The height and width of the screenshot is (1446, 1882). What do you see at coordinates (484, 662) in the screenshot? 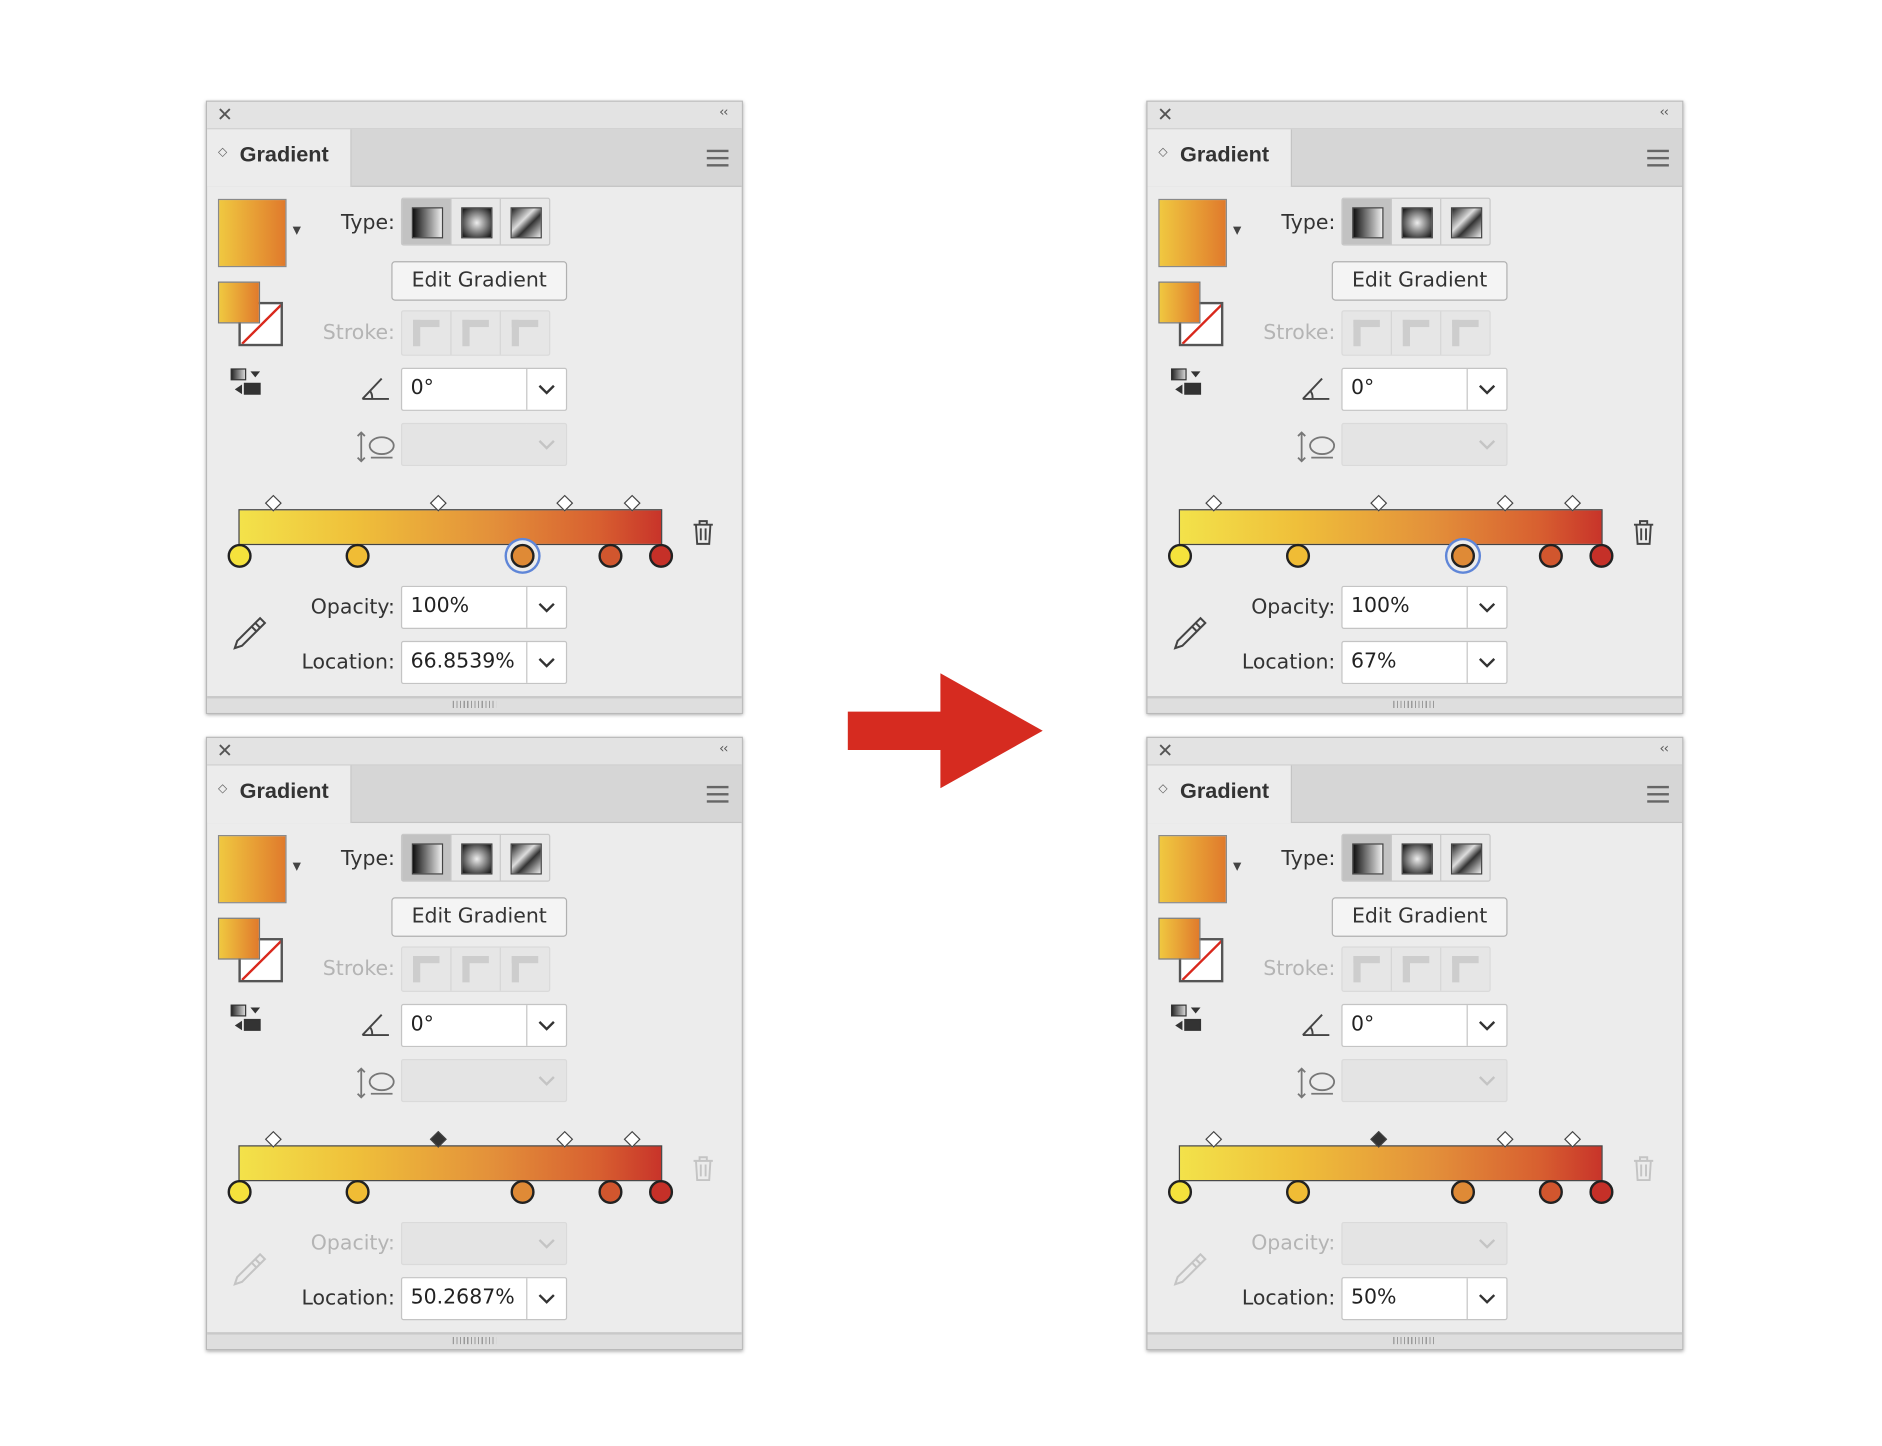
I see `location-field: 66.8539%` at bounding box center [484, 662].